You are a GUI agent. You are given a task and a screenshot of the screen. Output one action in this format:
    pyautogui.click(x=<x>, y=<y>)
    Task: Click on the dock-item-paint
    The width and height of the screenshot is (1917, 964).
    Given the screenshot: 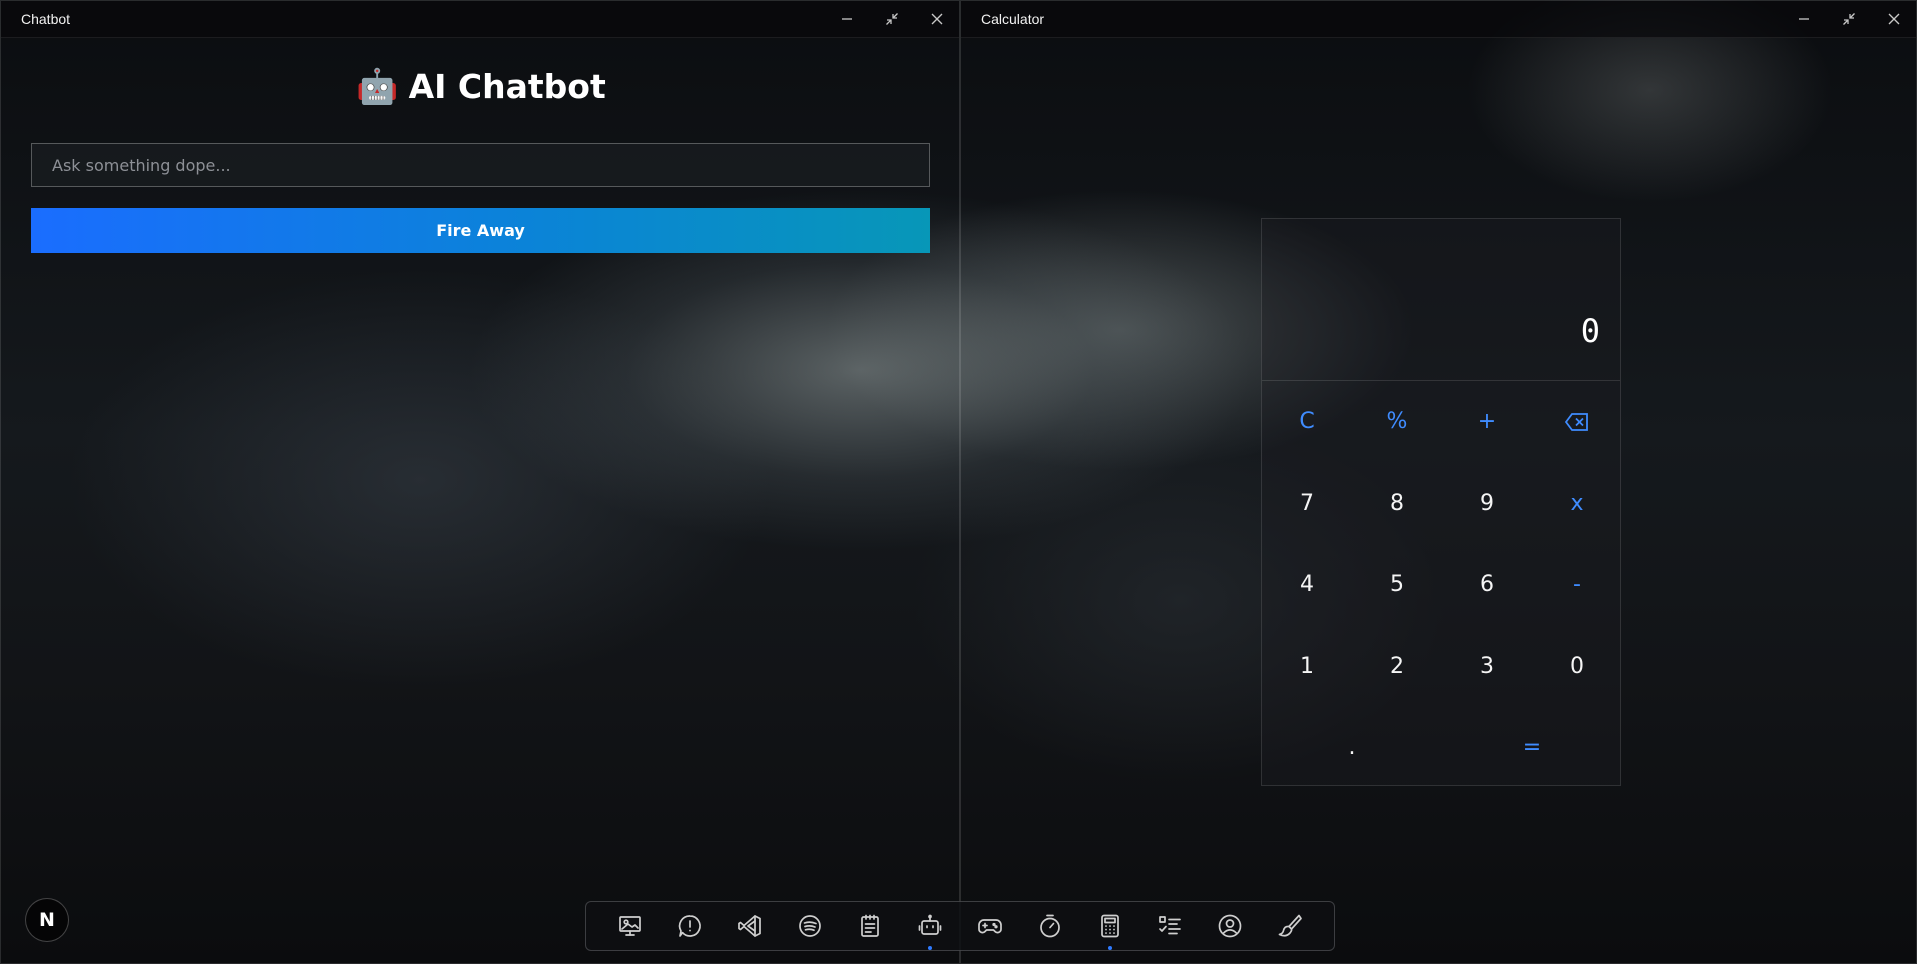 What is the action you would take?
    pyautogui.click(x=1290, y=926)
    